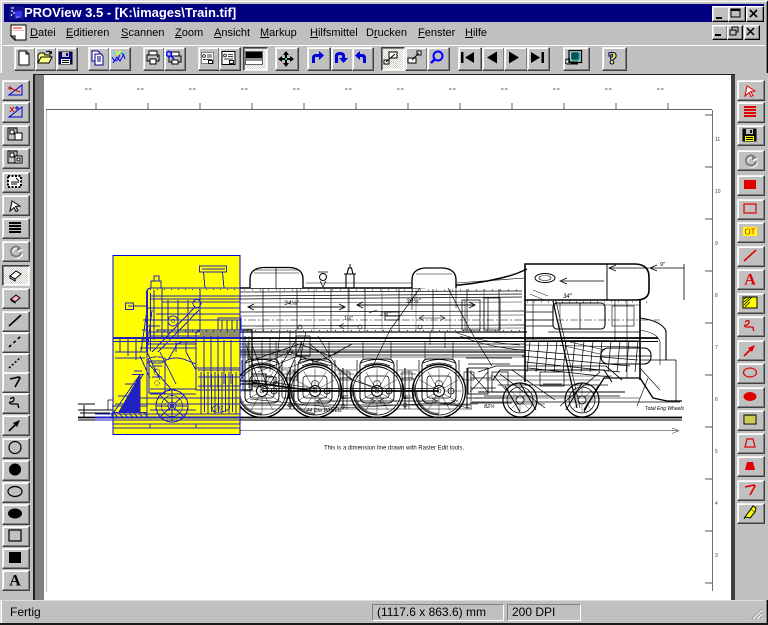 This screenshot has width=768, height=625. I want to click on svg-text: 7, so click(716, 348).